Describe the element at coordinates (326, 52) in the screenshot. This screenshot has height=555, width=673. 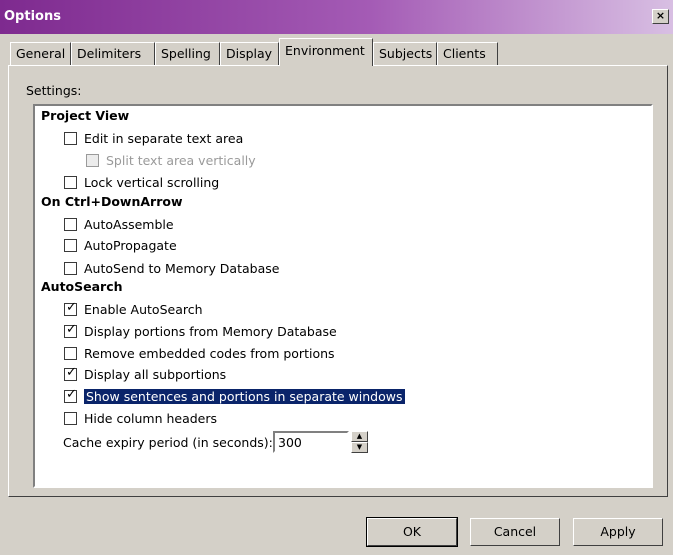
I see `tab-environment: Environment` at that location.